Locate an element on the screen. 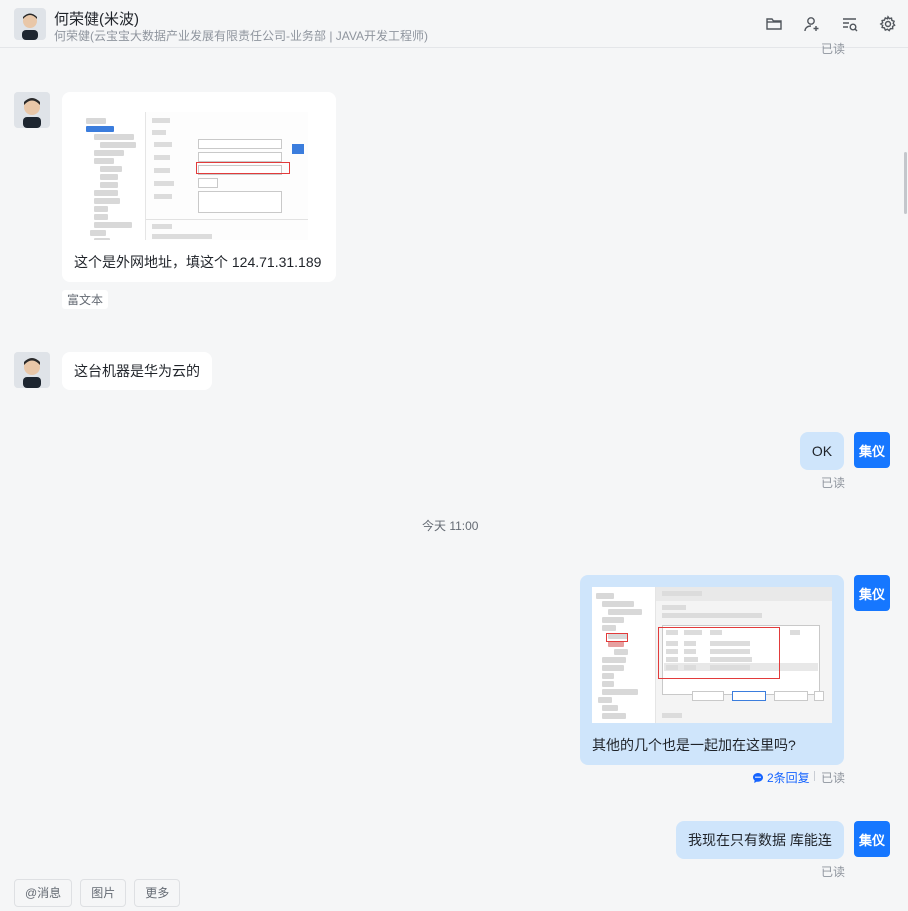 The height and width of the screenshot is (911, 908). divider is located at coordinates (814, 776).